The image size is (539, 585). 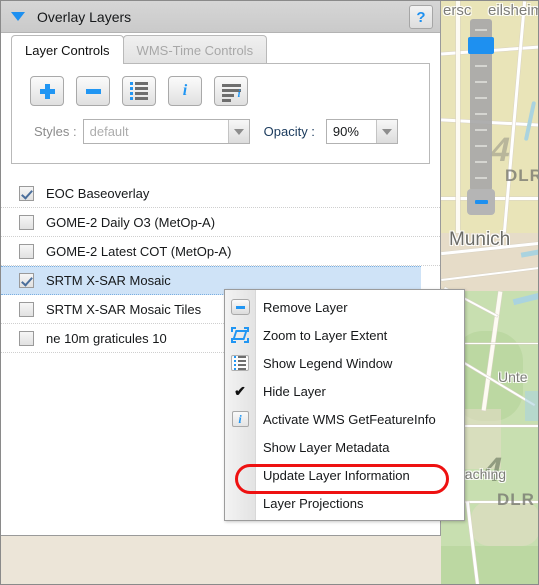 I want to click on styles-select-arrow, so click(x=238, y=131).